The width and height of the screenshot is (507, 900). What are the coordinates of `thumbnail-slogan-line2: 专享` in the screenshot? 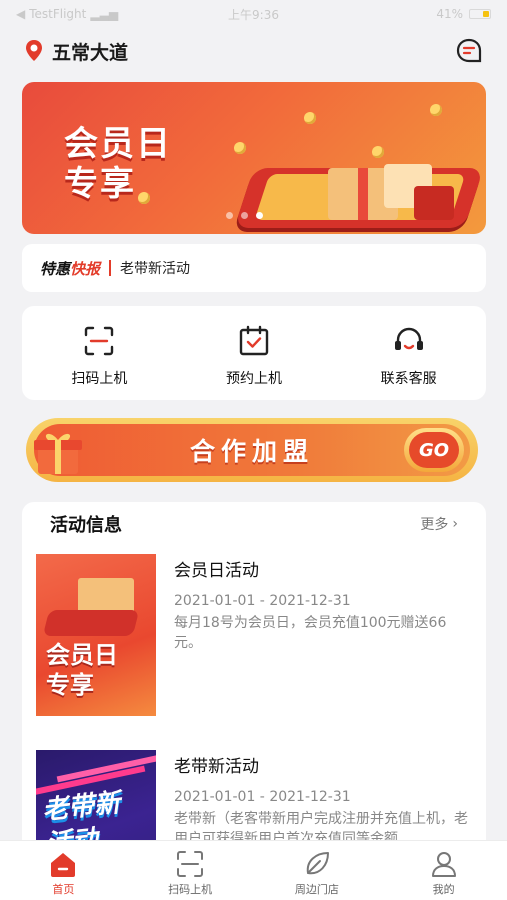 It's located at (70, 685).